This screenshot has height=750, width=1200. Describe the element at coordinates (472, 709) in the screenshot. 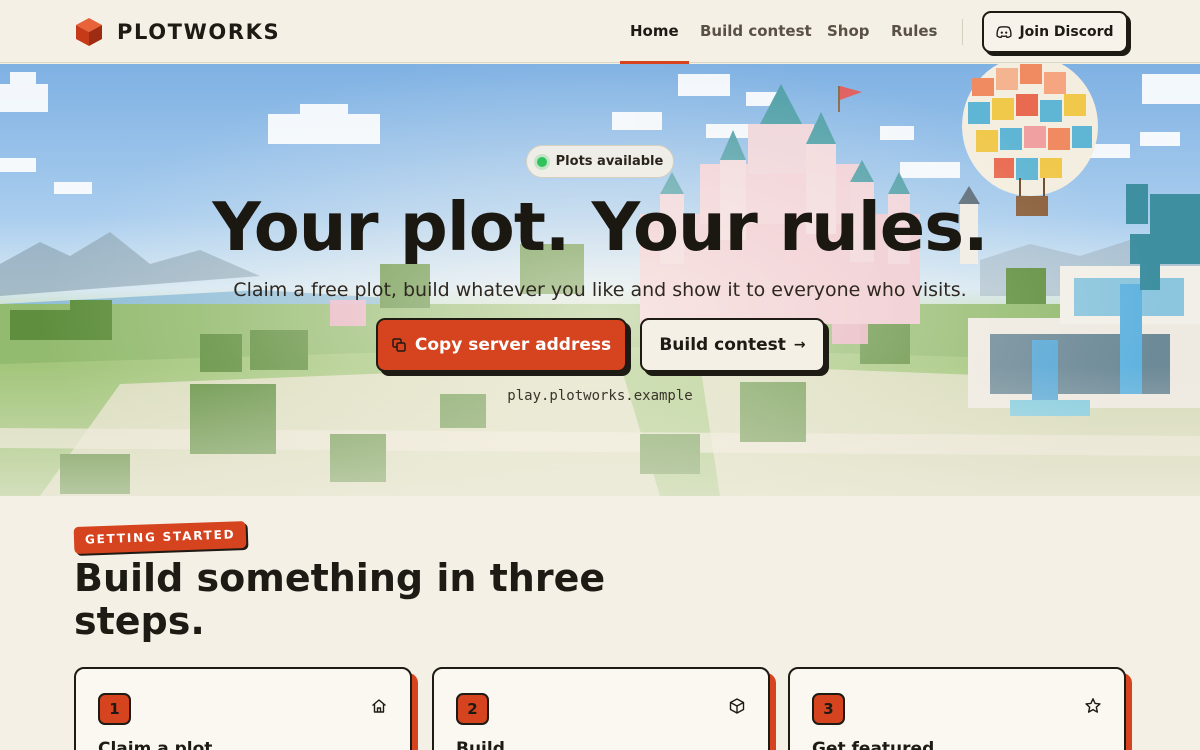

I see `step-number: 2` at that location.